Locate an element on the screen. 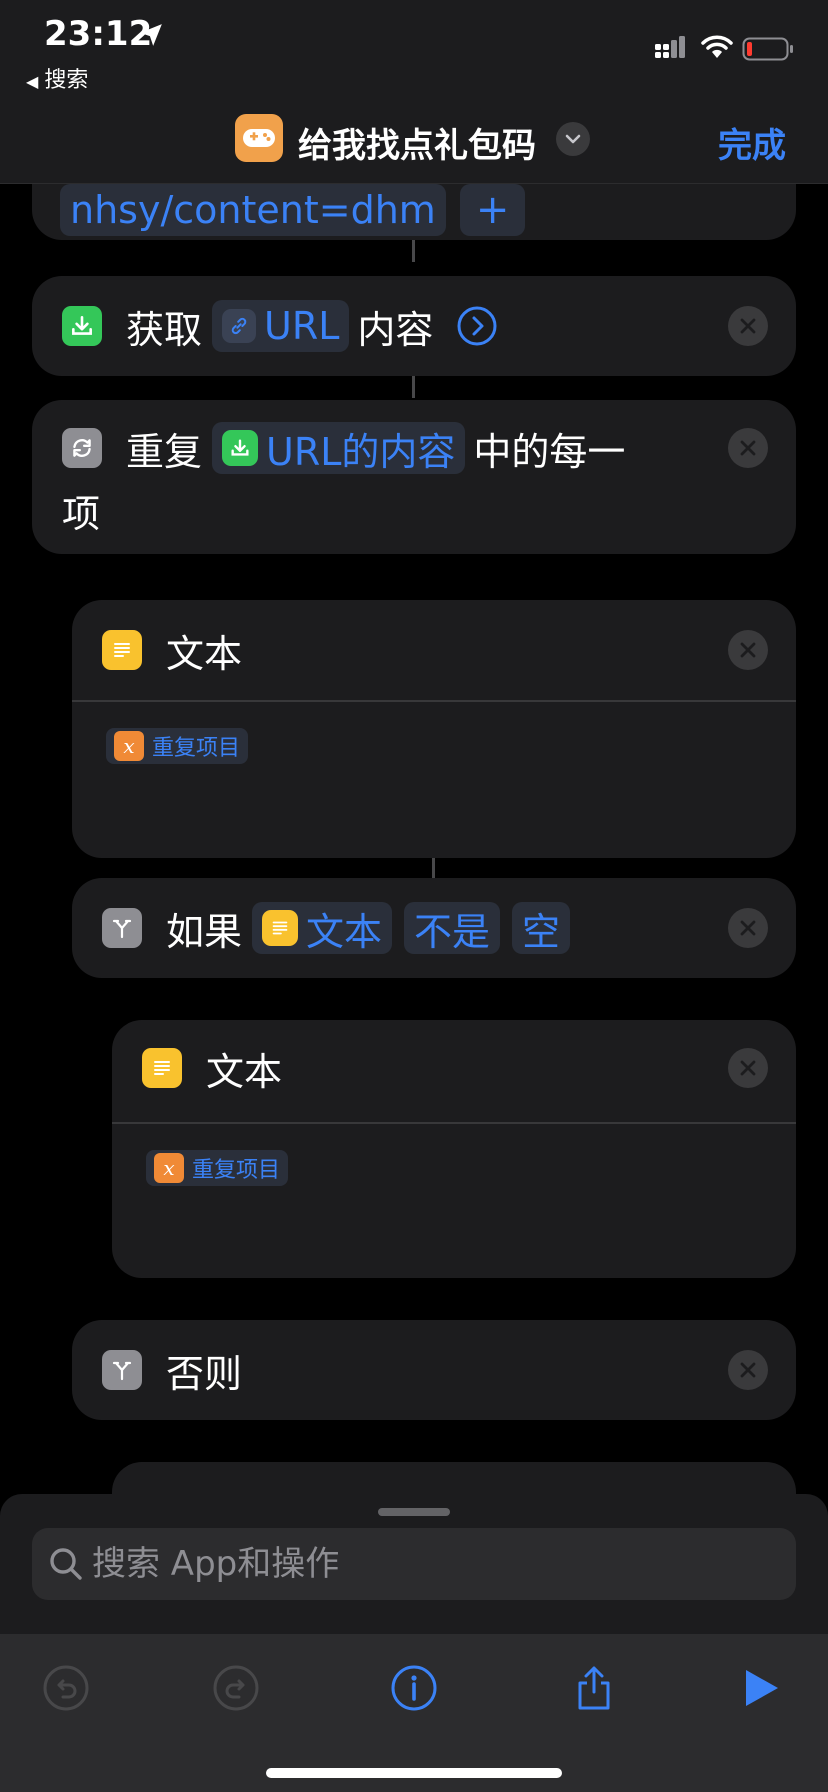 The height and width of the screenshot is (1792, 828). back-to-search-button: ◀ 搜索 is located at coordinates (57, 78).